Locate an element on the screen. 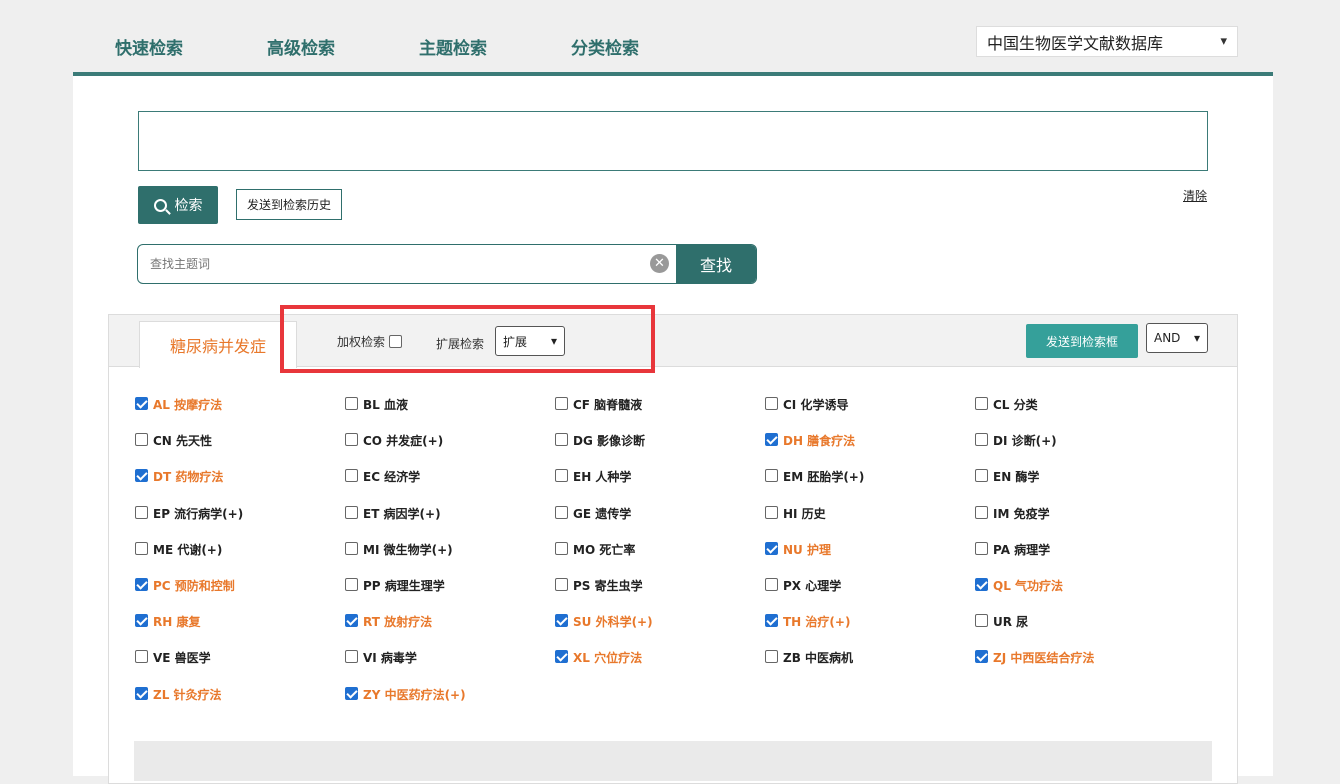  clear-link: 清除 is located at coordinates (1195, 195).